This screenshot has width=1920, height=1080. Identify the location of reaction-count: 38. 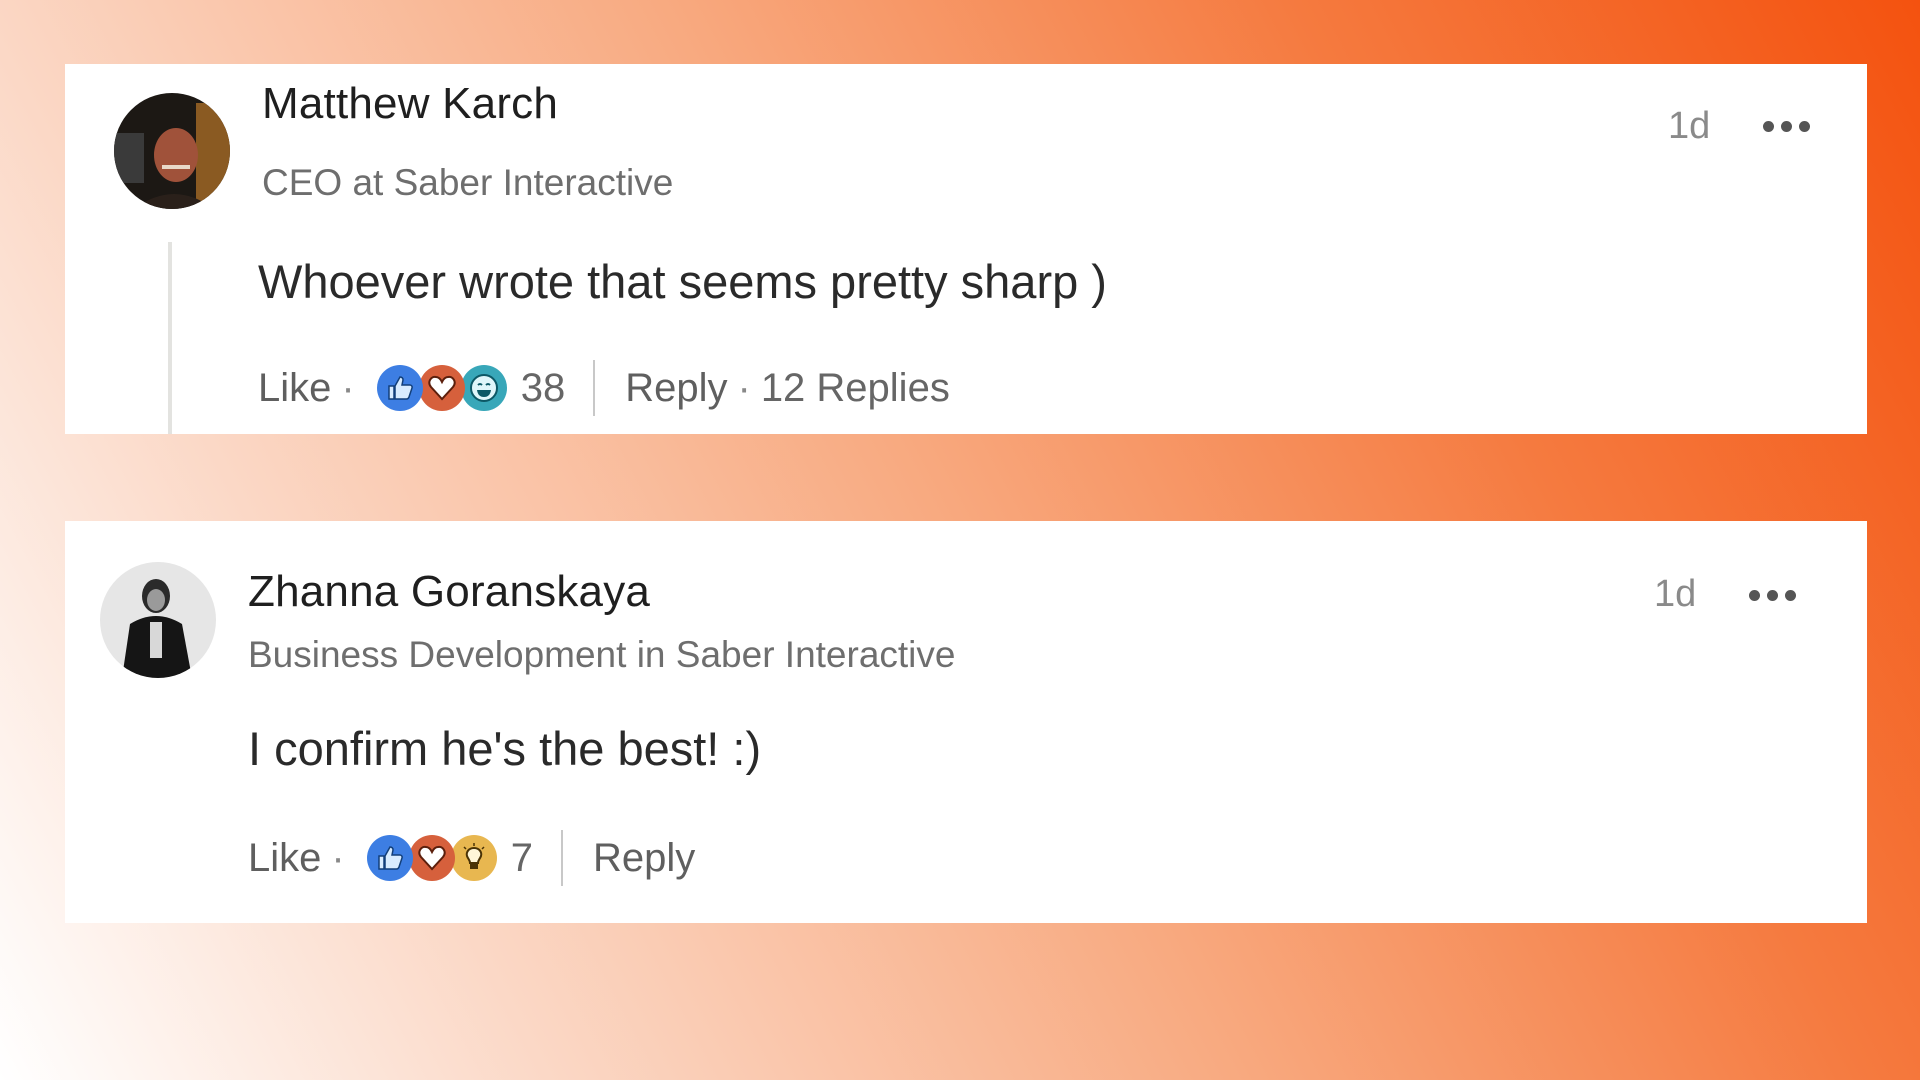
(543, 388).